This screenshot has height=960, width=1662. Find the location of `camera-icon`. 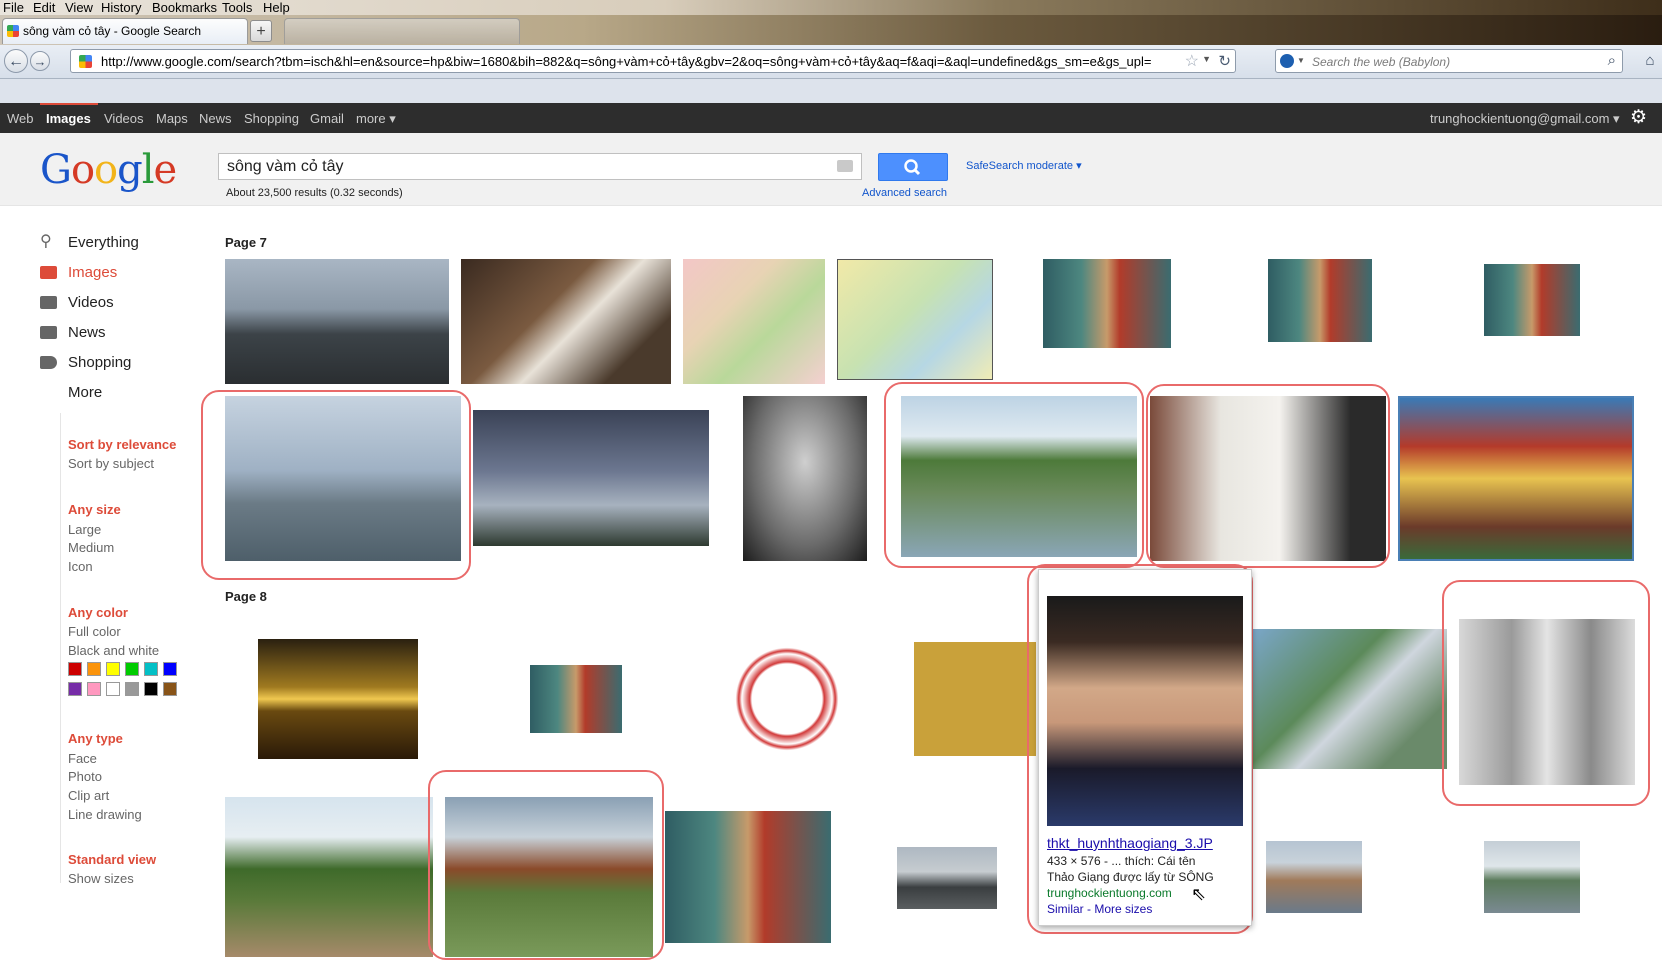

camera-icon is located at coordinates (845, 166).